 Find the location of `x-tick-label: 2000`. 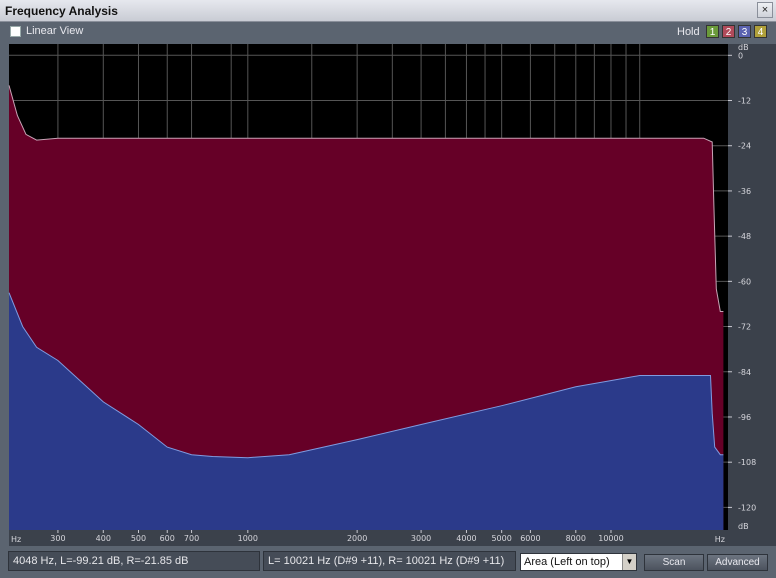

x-tick-label: 2000 is located at coordinates (357, 538).